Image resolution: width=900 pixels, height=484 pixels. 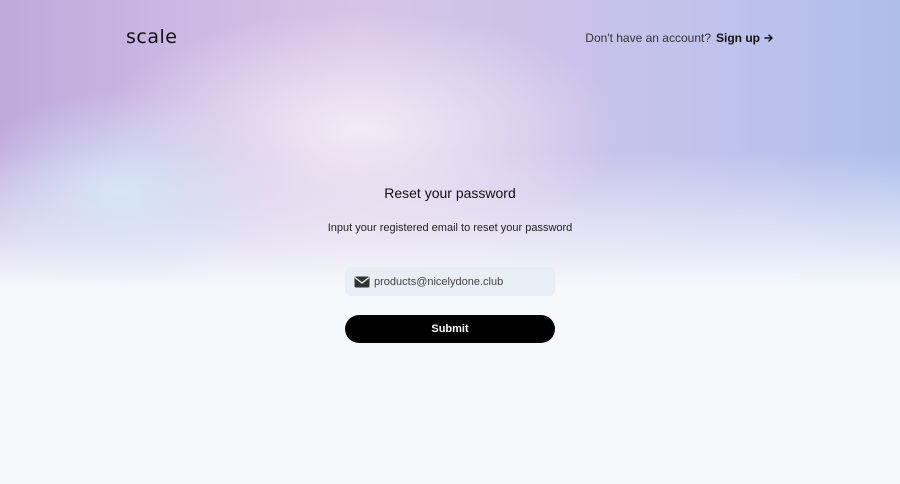 I want to click on signup-prompt: Don't have an account? Sign up, so click(x=679, y=38).